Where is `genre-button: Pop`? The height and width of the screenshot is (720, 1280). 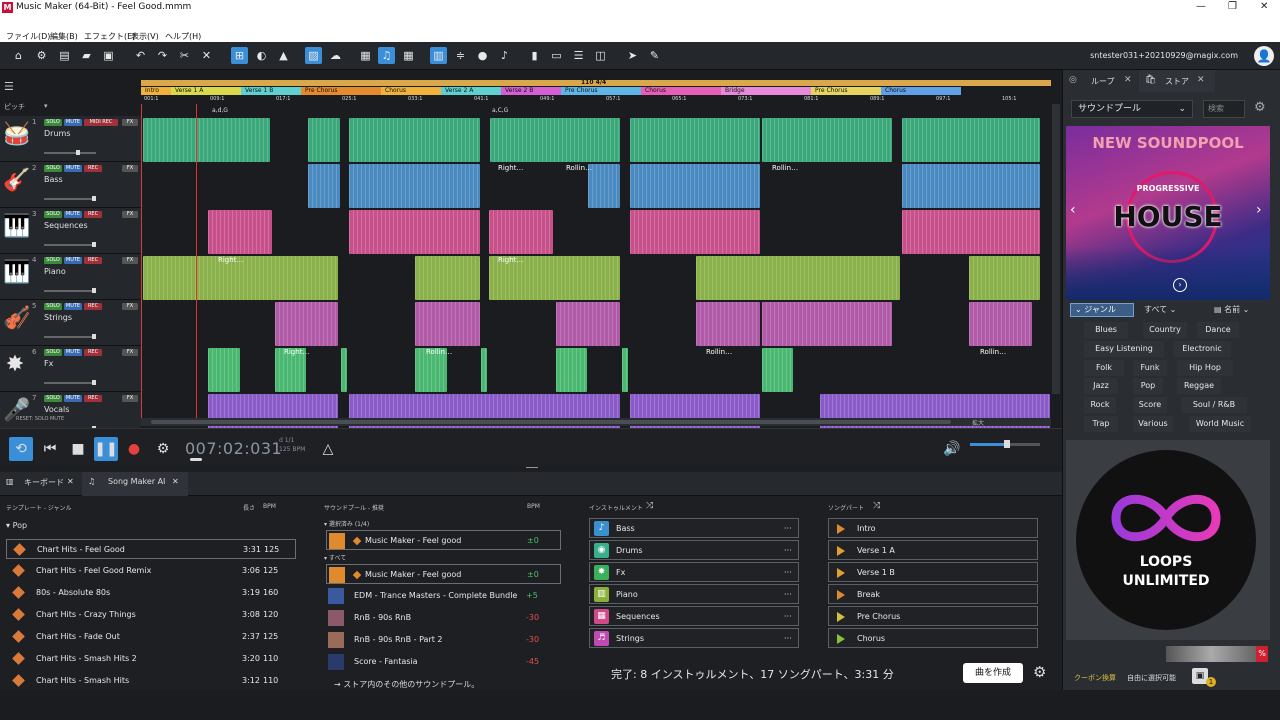
genre-button: Pop is located at coordinates (1148, 386).